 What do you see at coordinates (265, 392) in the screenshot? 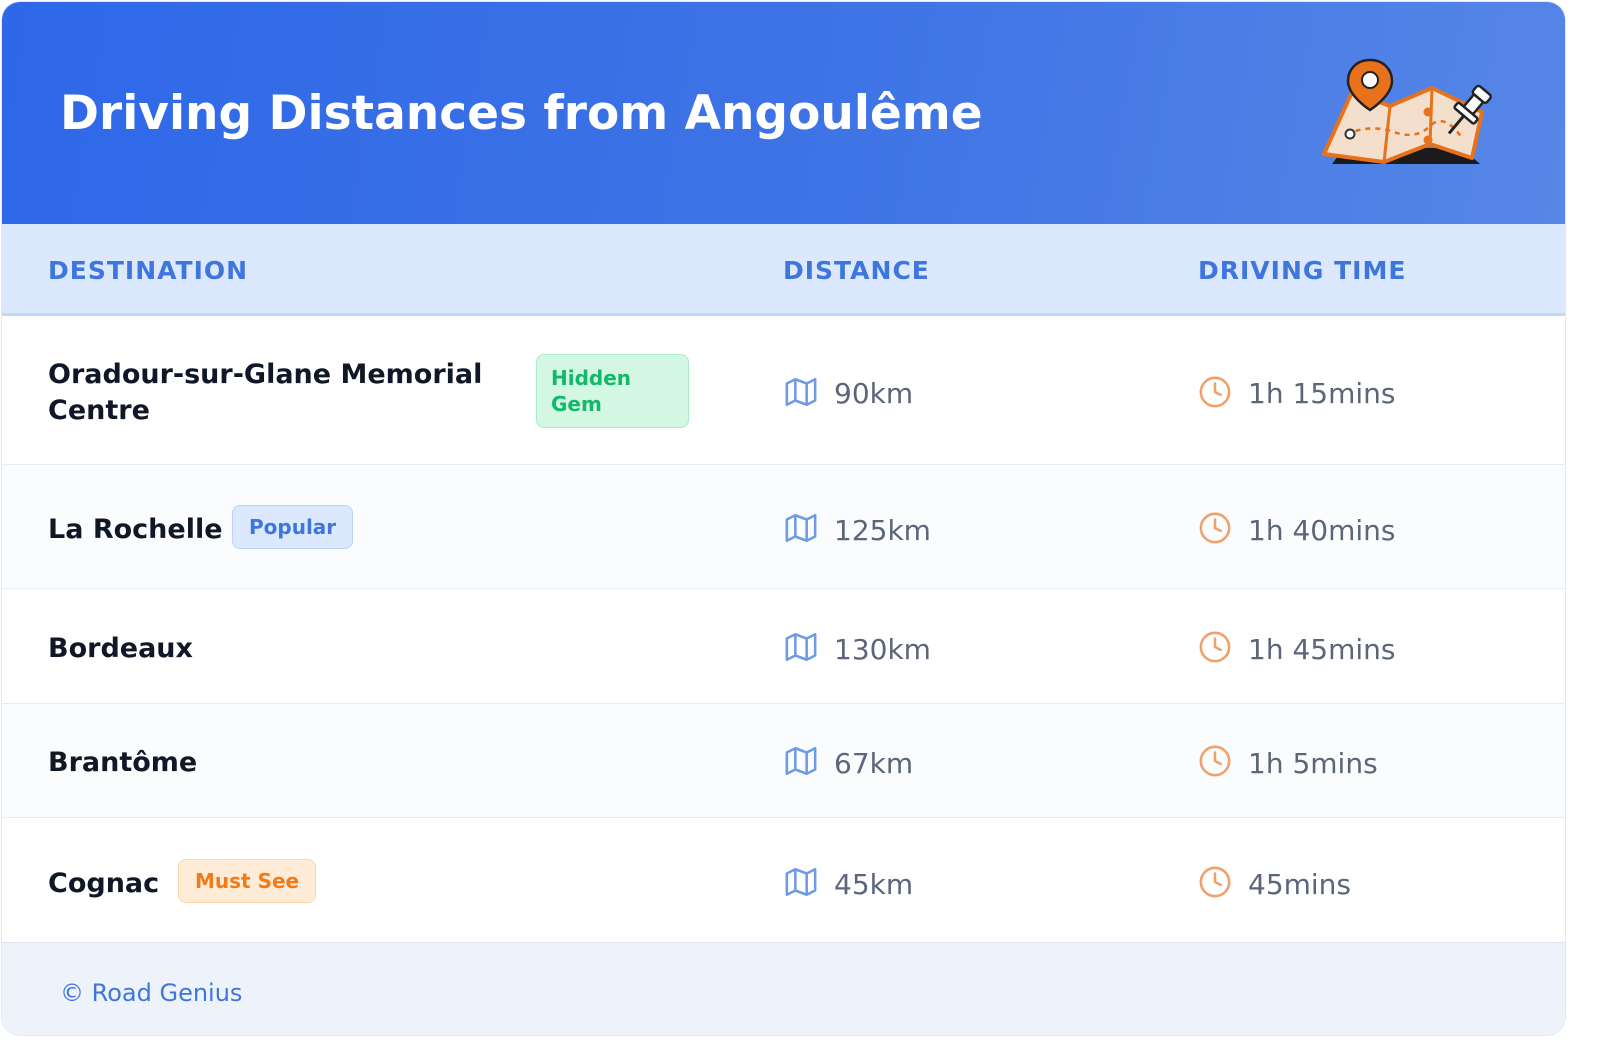
I see `destination-name: Oradour-sur-Glane Memorial Centre` at bounding box center [265, 392].